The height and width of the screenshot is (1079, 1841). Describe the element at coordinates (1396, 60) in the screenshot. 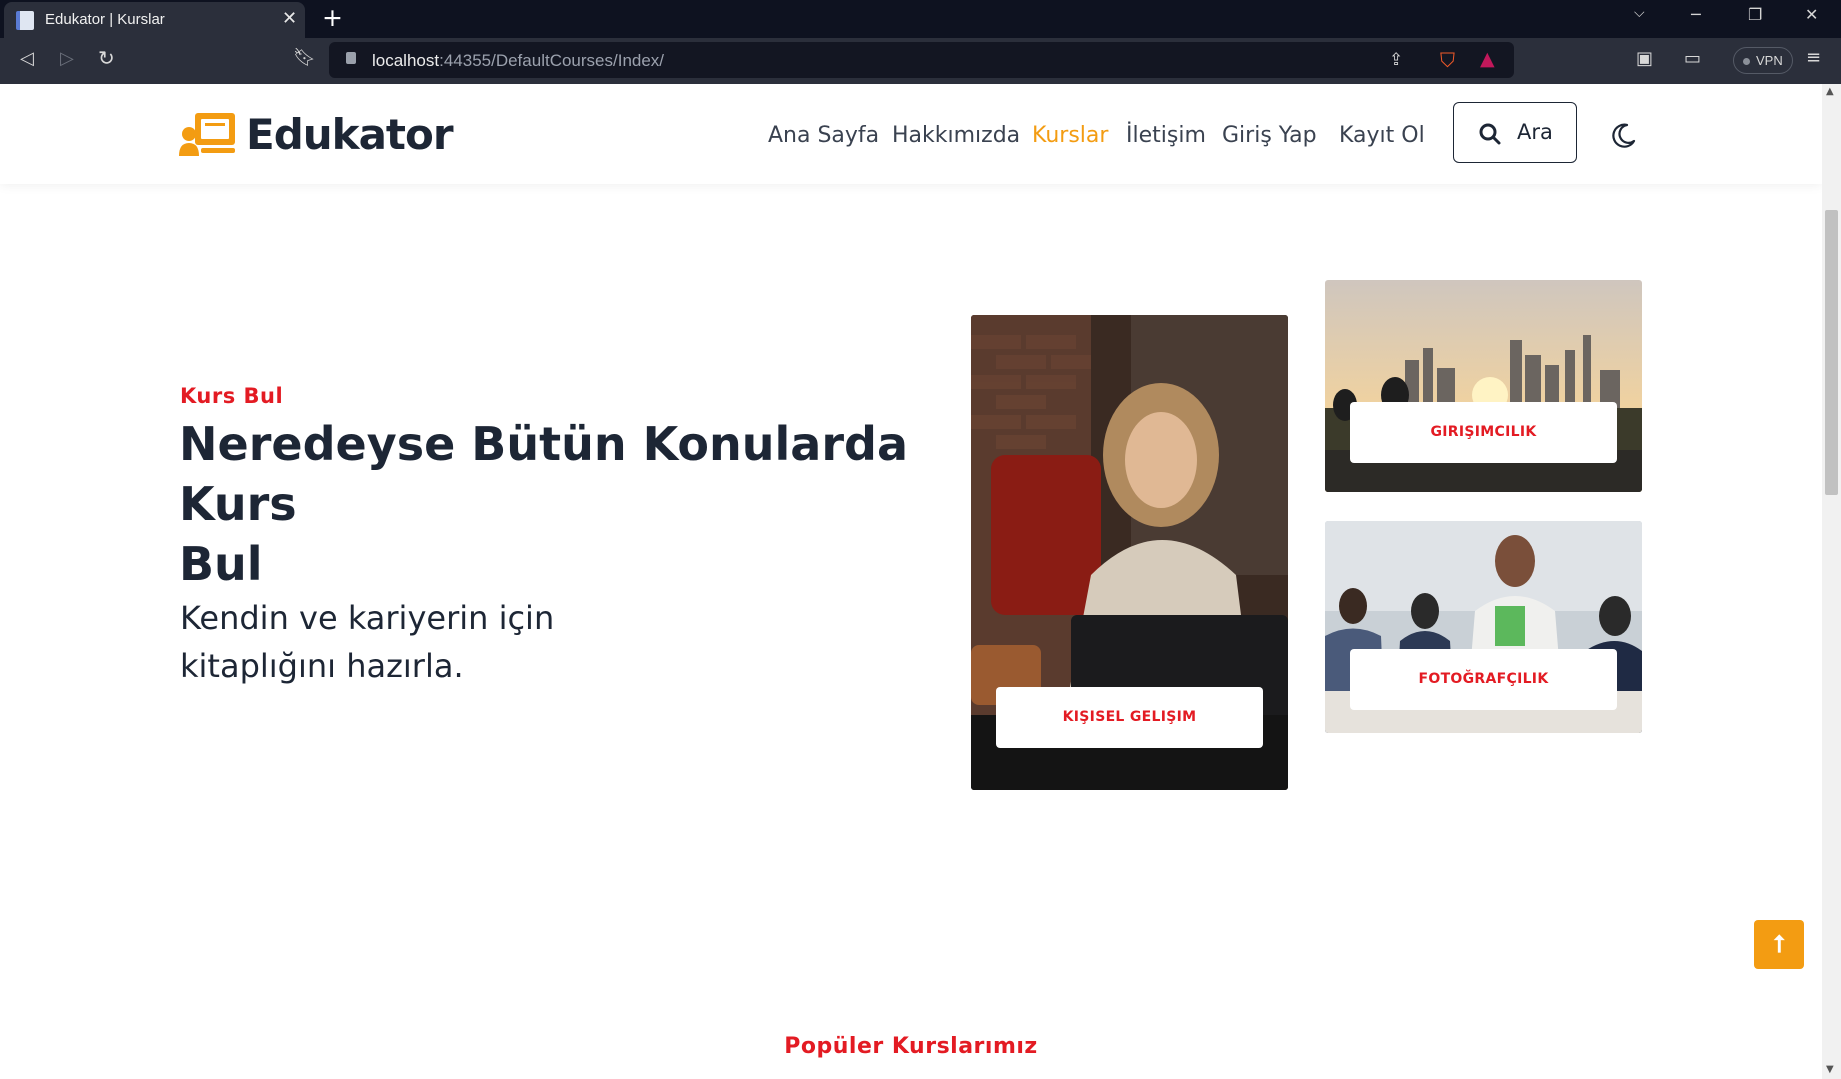

I see `share-icon: ⇪` at that location.